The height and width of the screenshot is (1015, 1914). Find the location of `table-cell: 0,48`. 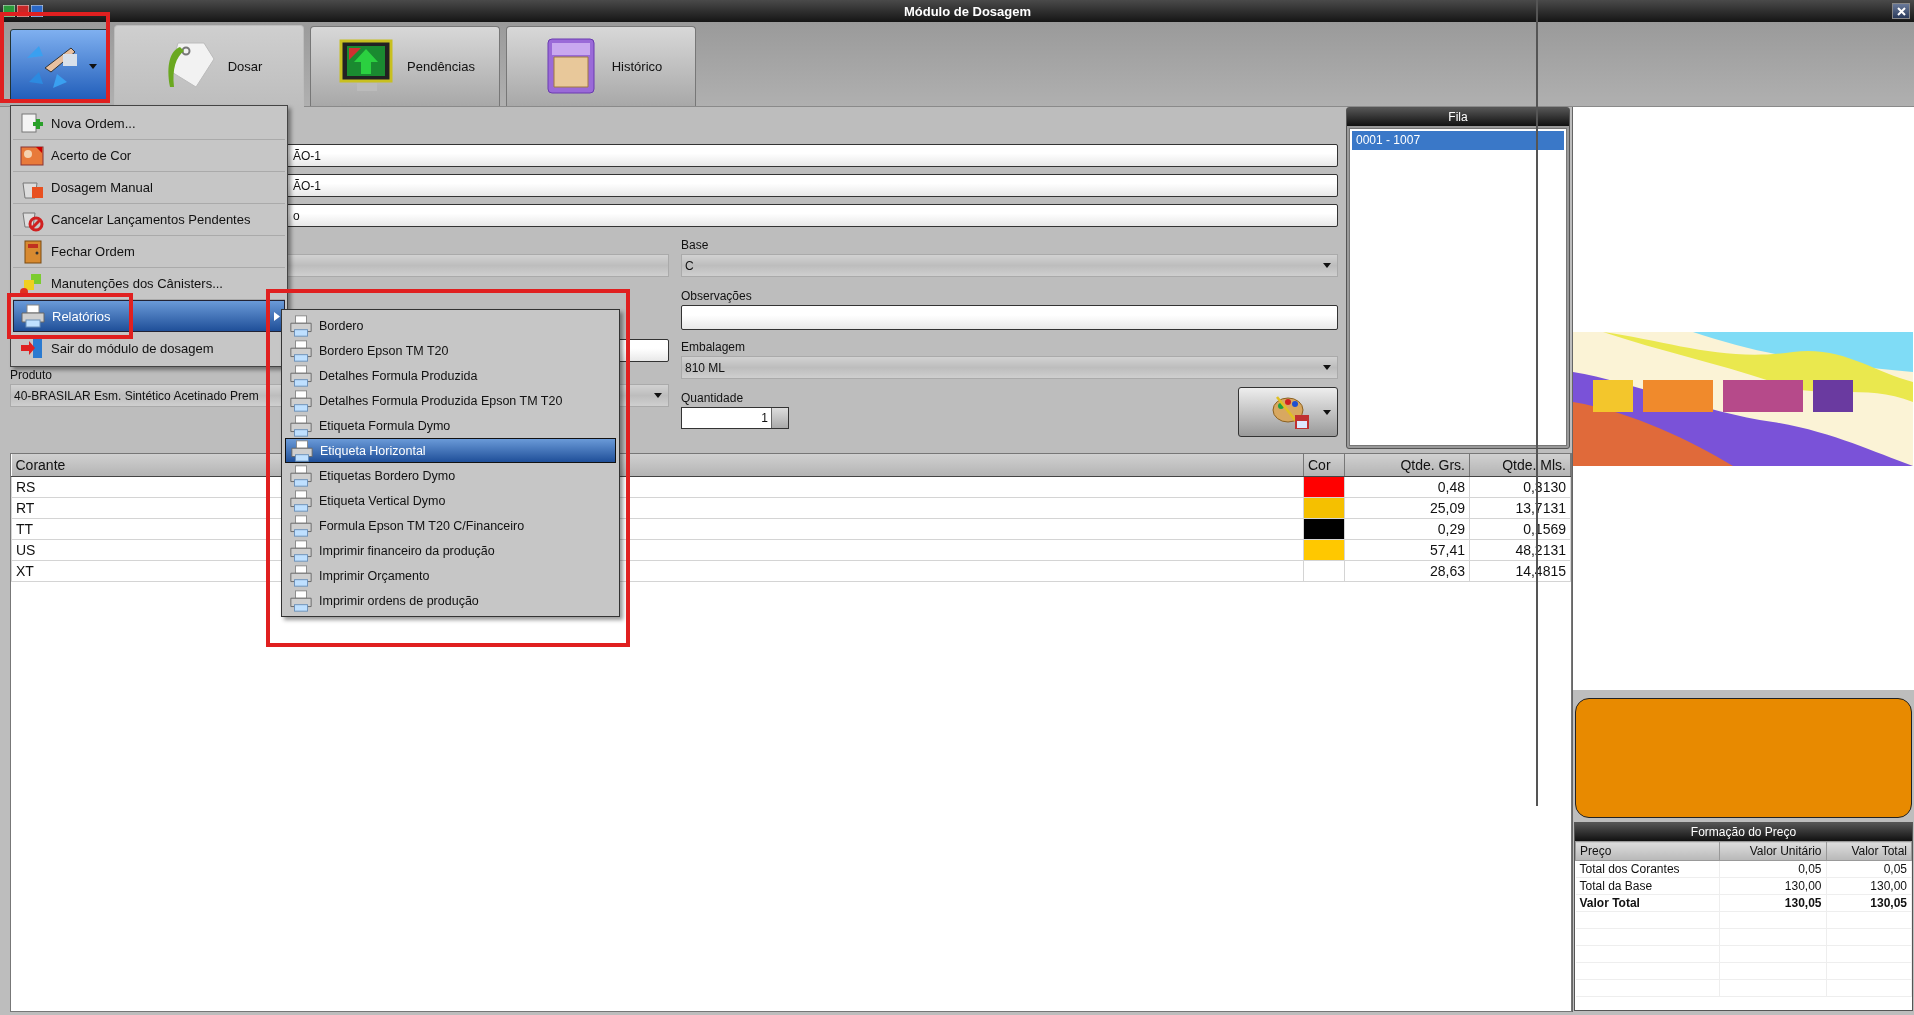

table-cell: 0,48 is located at coordinates (1407, 487).